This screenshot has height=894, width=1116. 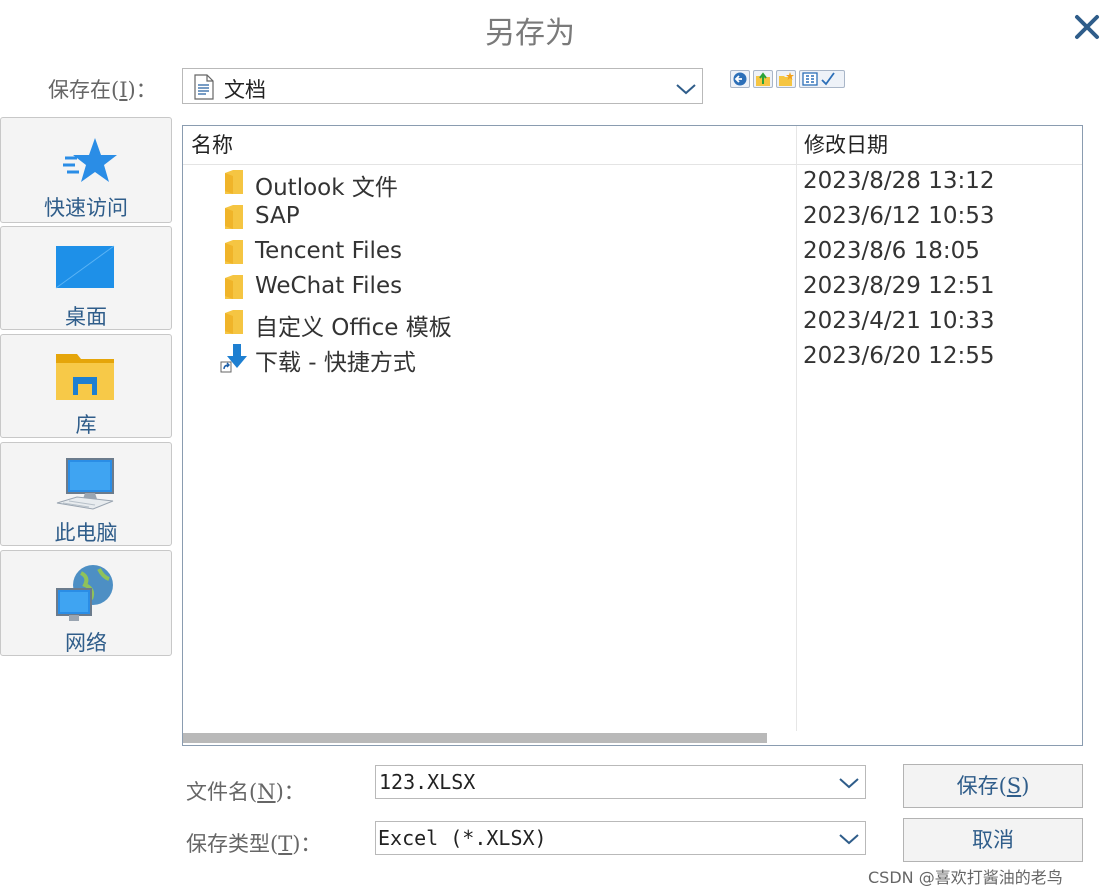 I want to click on places-label: 此电脑, so click(x=86, y=533).